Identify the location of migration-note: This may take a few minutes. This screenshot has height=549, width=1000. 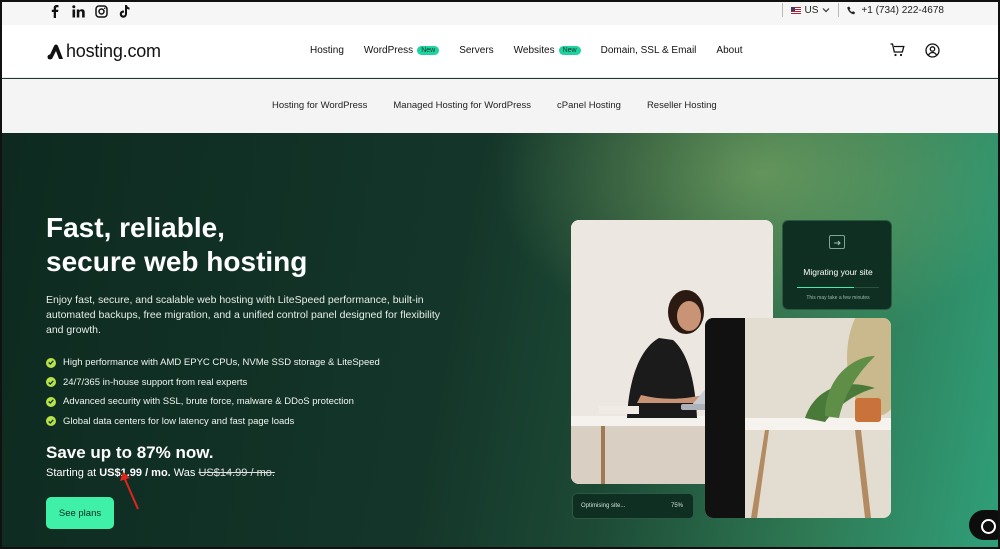
(838, 298).